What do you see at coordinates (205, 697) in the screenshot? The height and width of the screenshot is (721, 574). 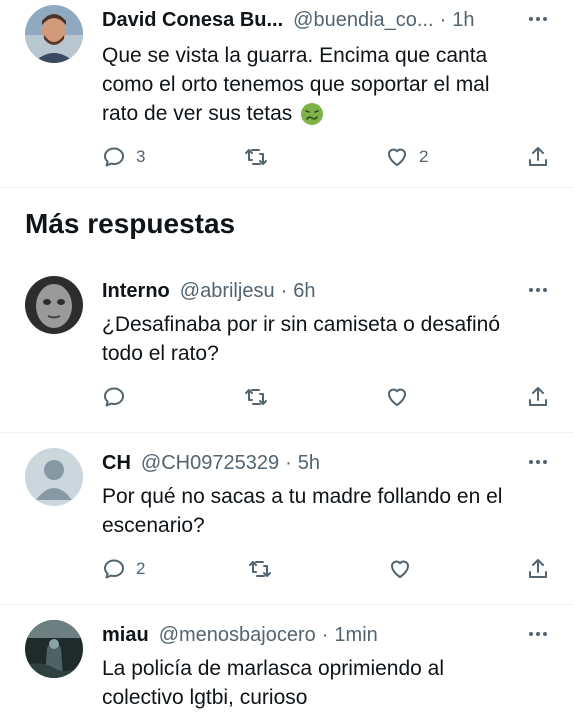 I see `tweet-text-line: colectivo lgtbi, curioso` at bounding box center [205, 697].